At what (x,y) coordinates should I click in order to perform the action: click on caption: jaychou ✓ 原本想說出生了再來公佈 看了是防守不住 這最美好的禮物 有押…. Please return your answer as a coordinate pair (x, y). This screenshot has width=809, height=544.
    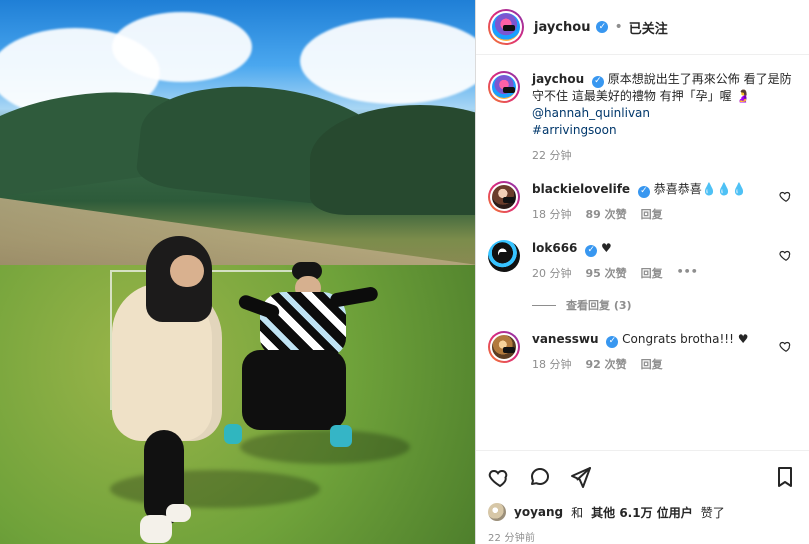
    Looking at the image, I should click on (642, 117).